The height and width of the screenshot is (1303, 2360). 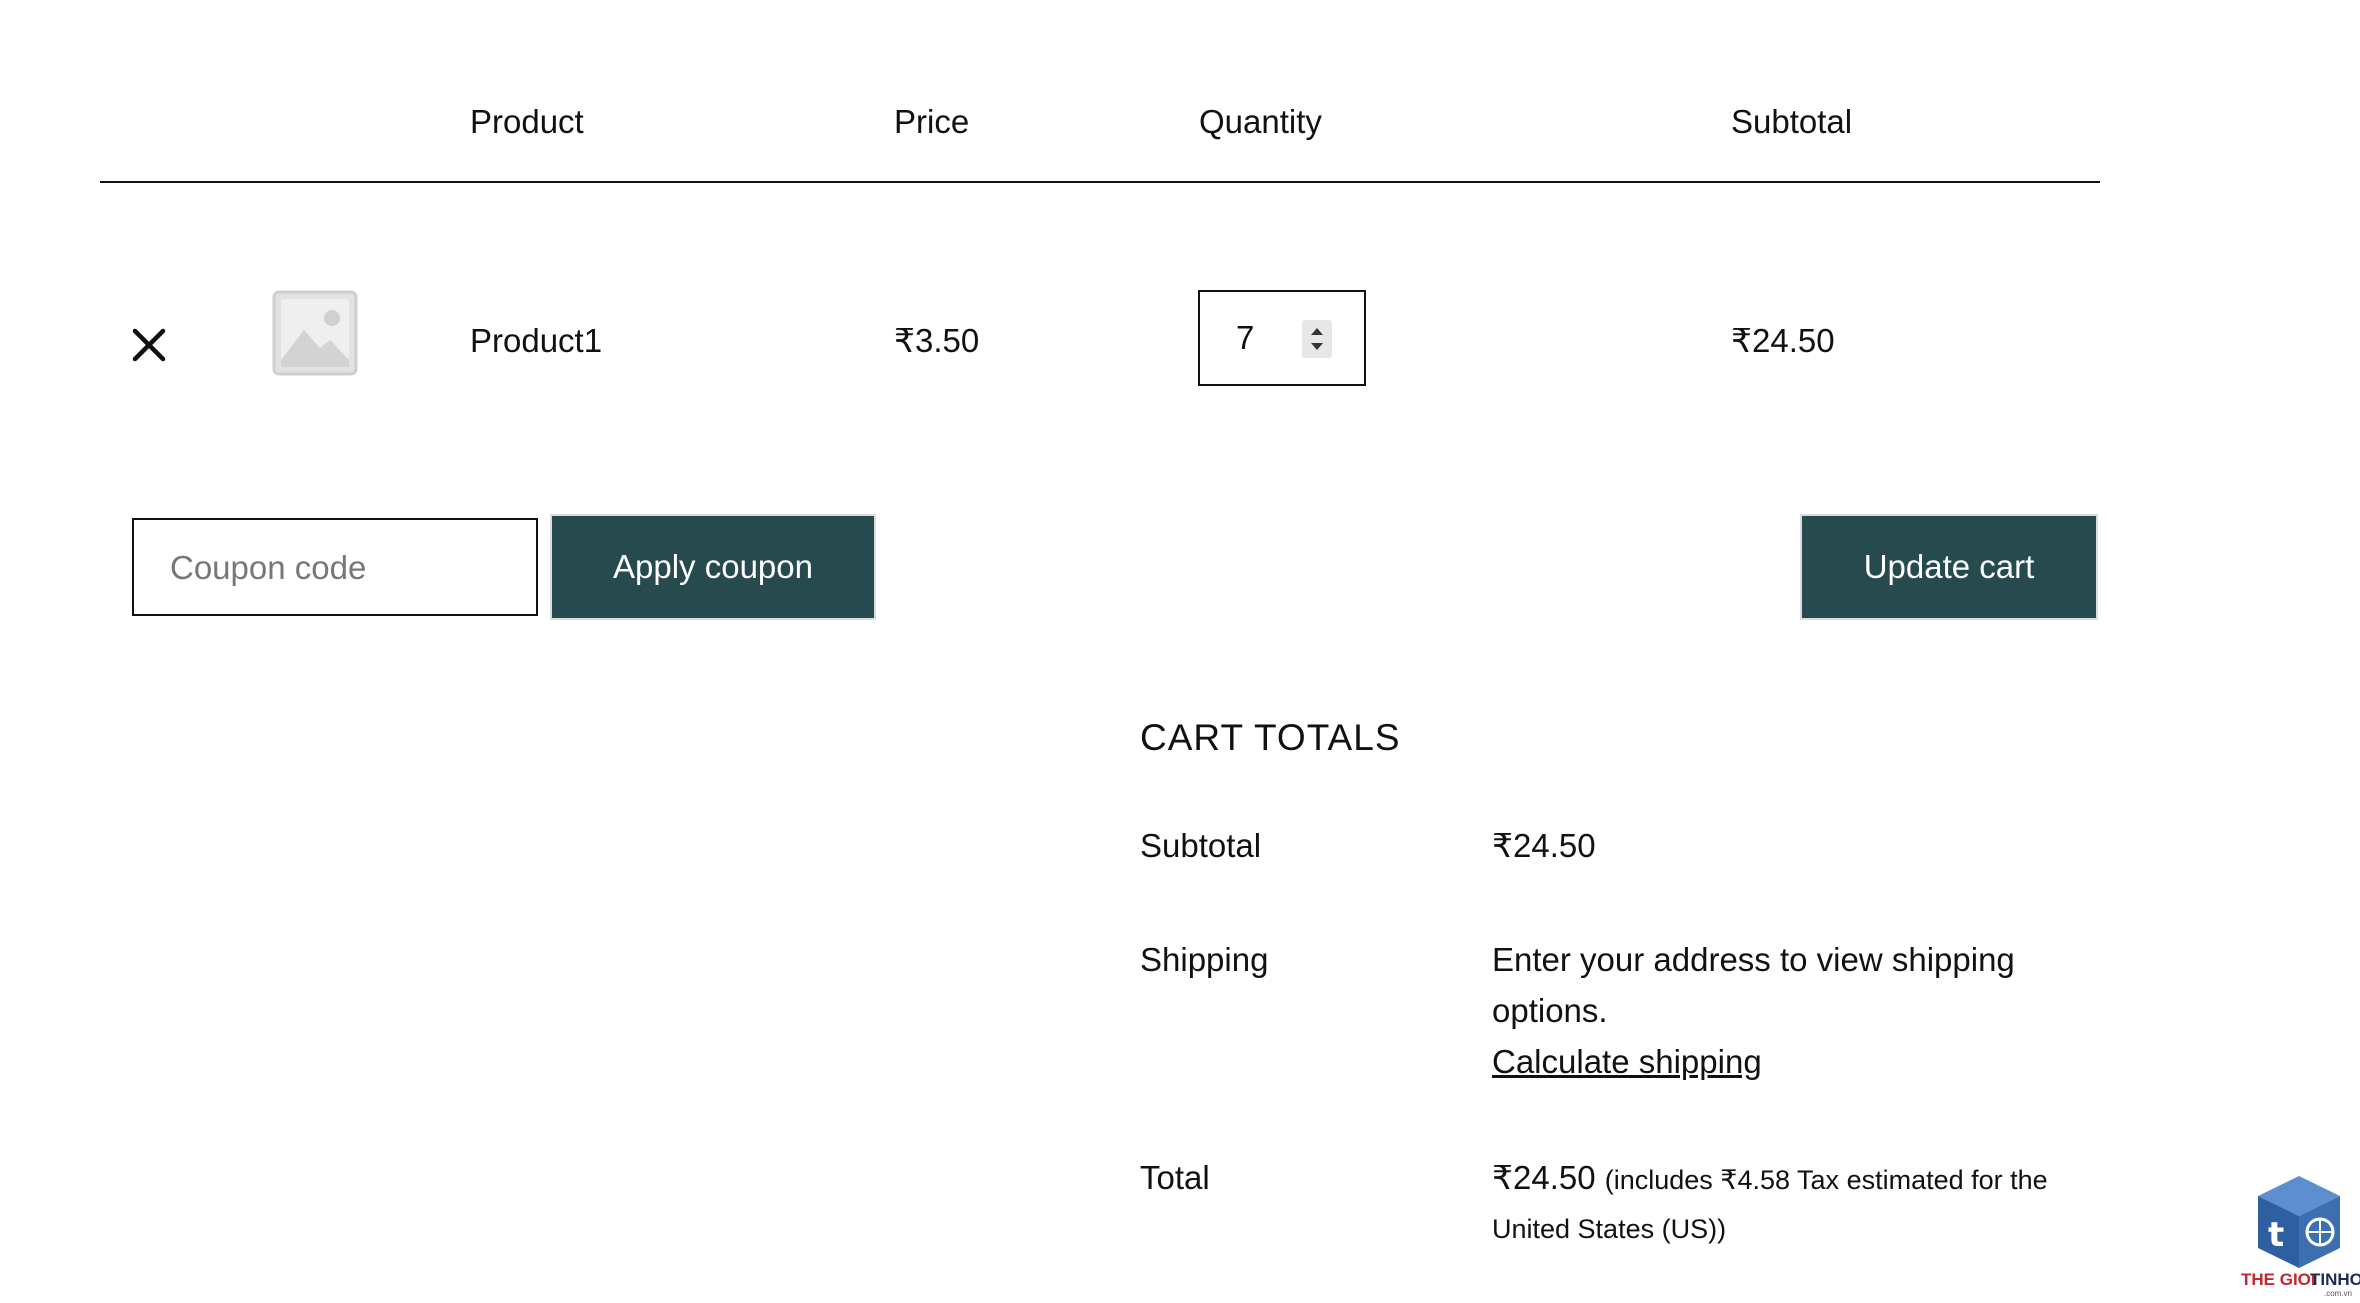 I want to click on total-value: ₹24.50, so click(x=1544, y=1177).